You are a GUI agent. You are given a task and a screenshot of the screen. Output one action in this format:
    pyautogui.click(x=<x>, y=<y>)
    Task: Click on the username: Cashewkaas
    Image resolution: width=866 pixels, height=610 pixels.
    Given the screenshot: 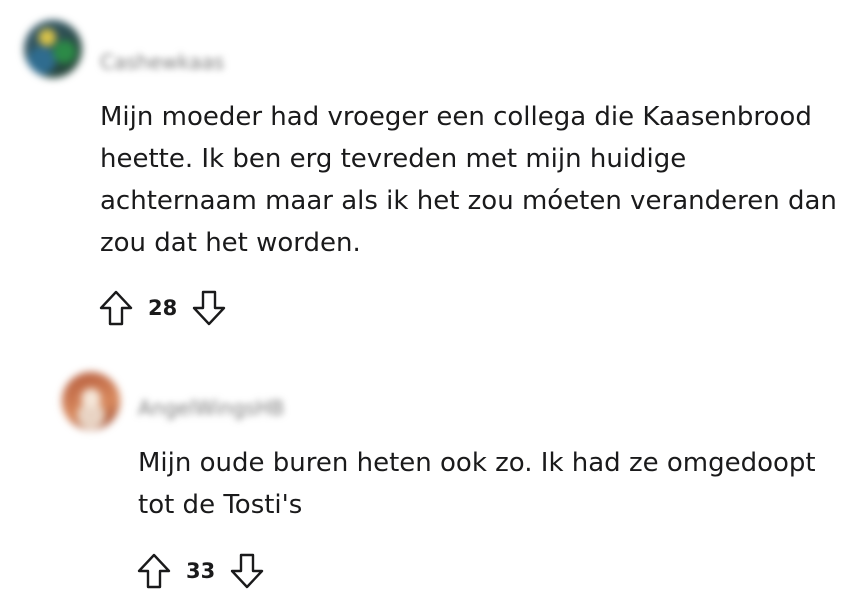 What is the action you would take?
    pyautogui.click(x=162, y=62)
    